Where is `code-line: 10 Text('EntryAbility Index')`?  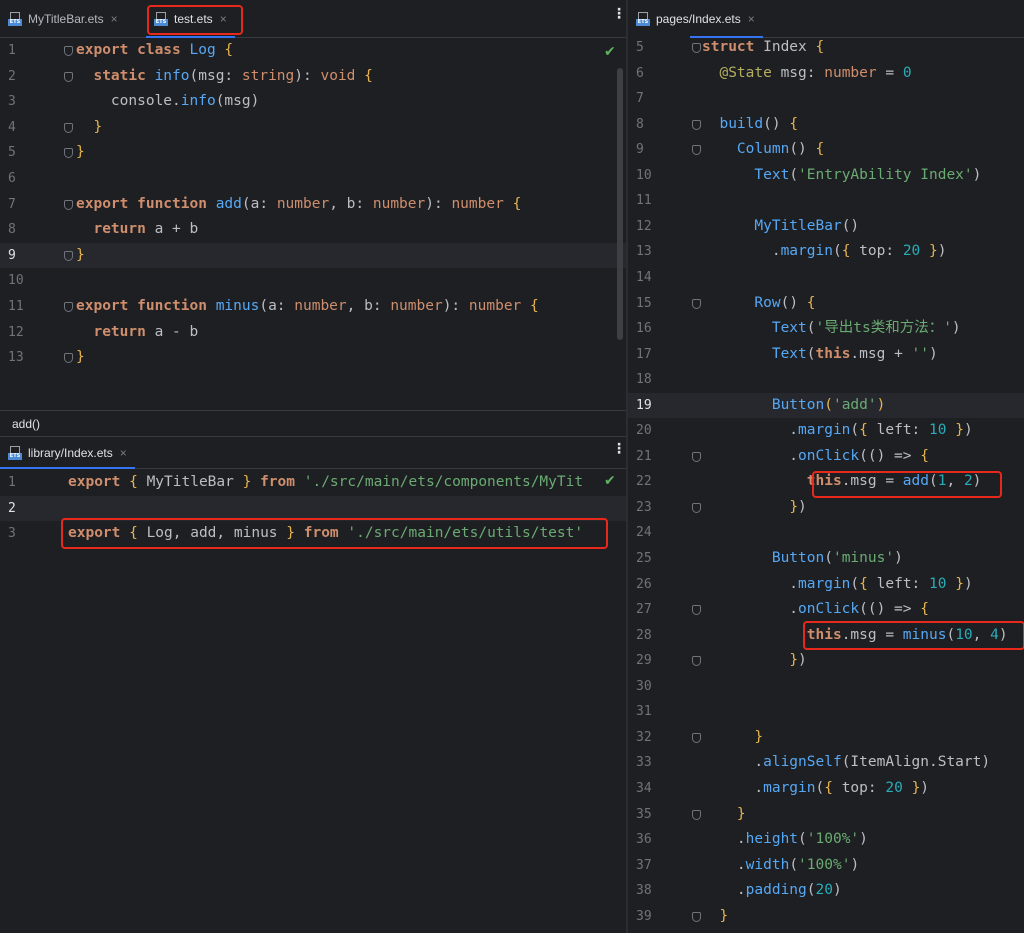 code-line: 10 Text('EntryAbility Index') is located at coordinates (826, 176).